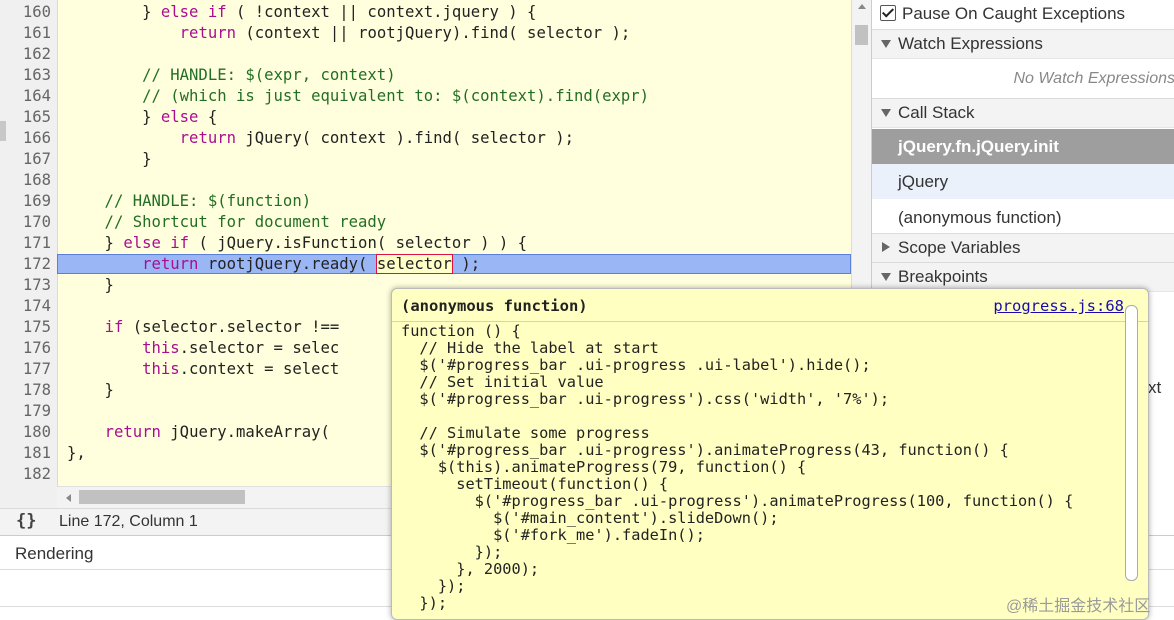  I want to click on line-number: 180, so click(25, 432).